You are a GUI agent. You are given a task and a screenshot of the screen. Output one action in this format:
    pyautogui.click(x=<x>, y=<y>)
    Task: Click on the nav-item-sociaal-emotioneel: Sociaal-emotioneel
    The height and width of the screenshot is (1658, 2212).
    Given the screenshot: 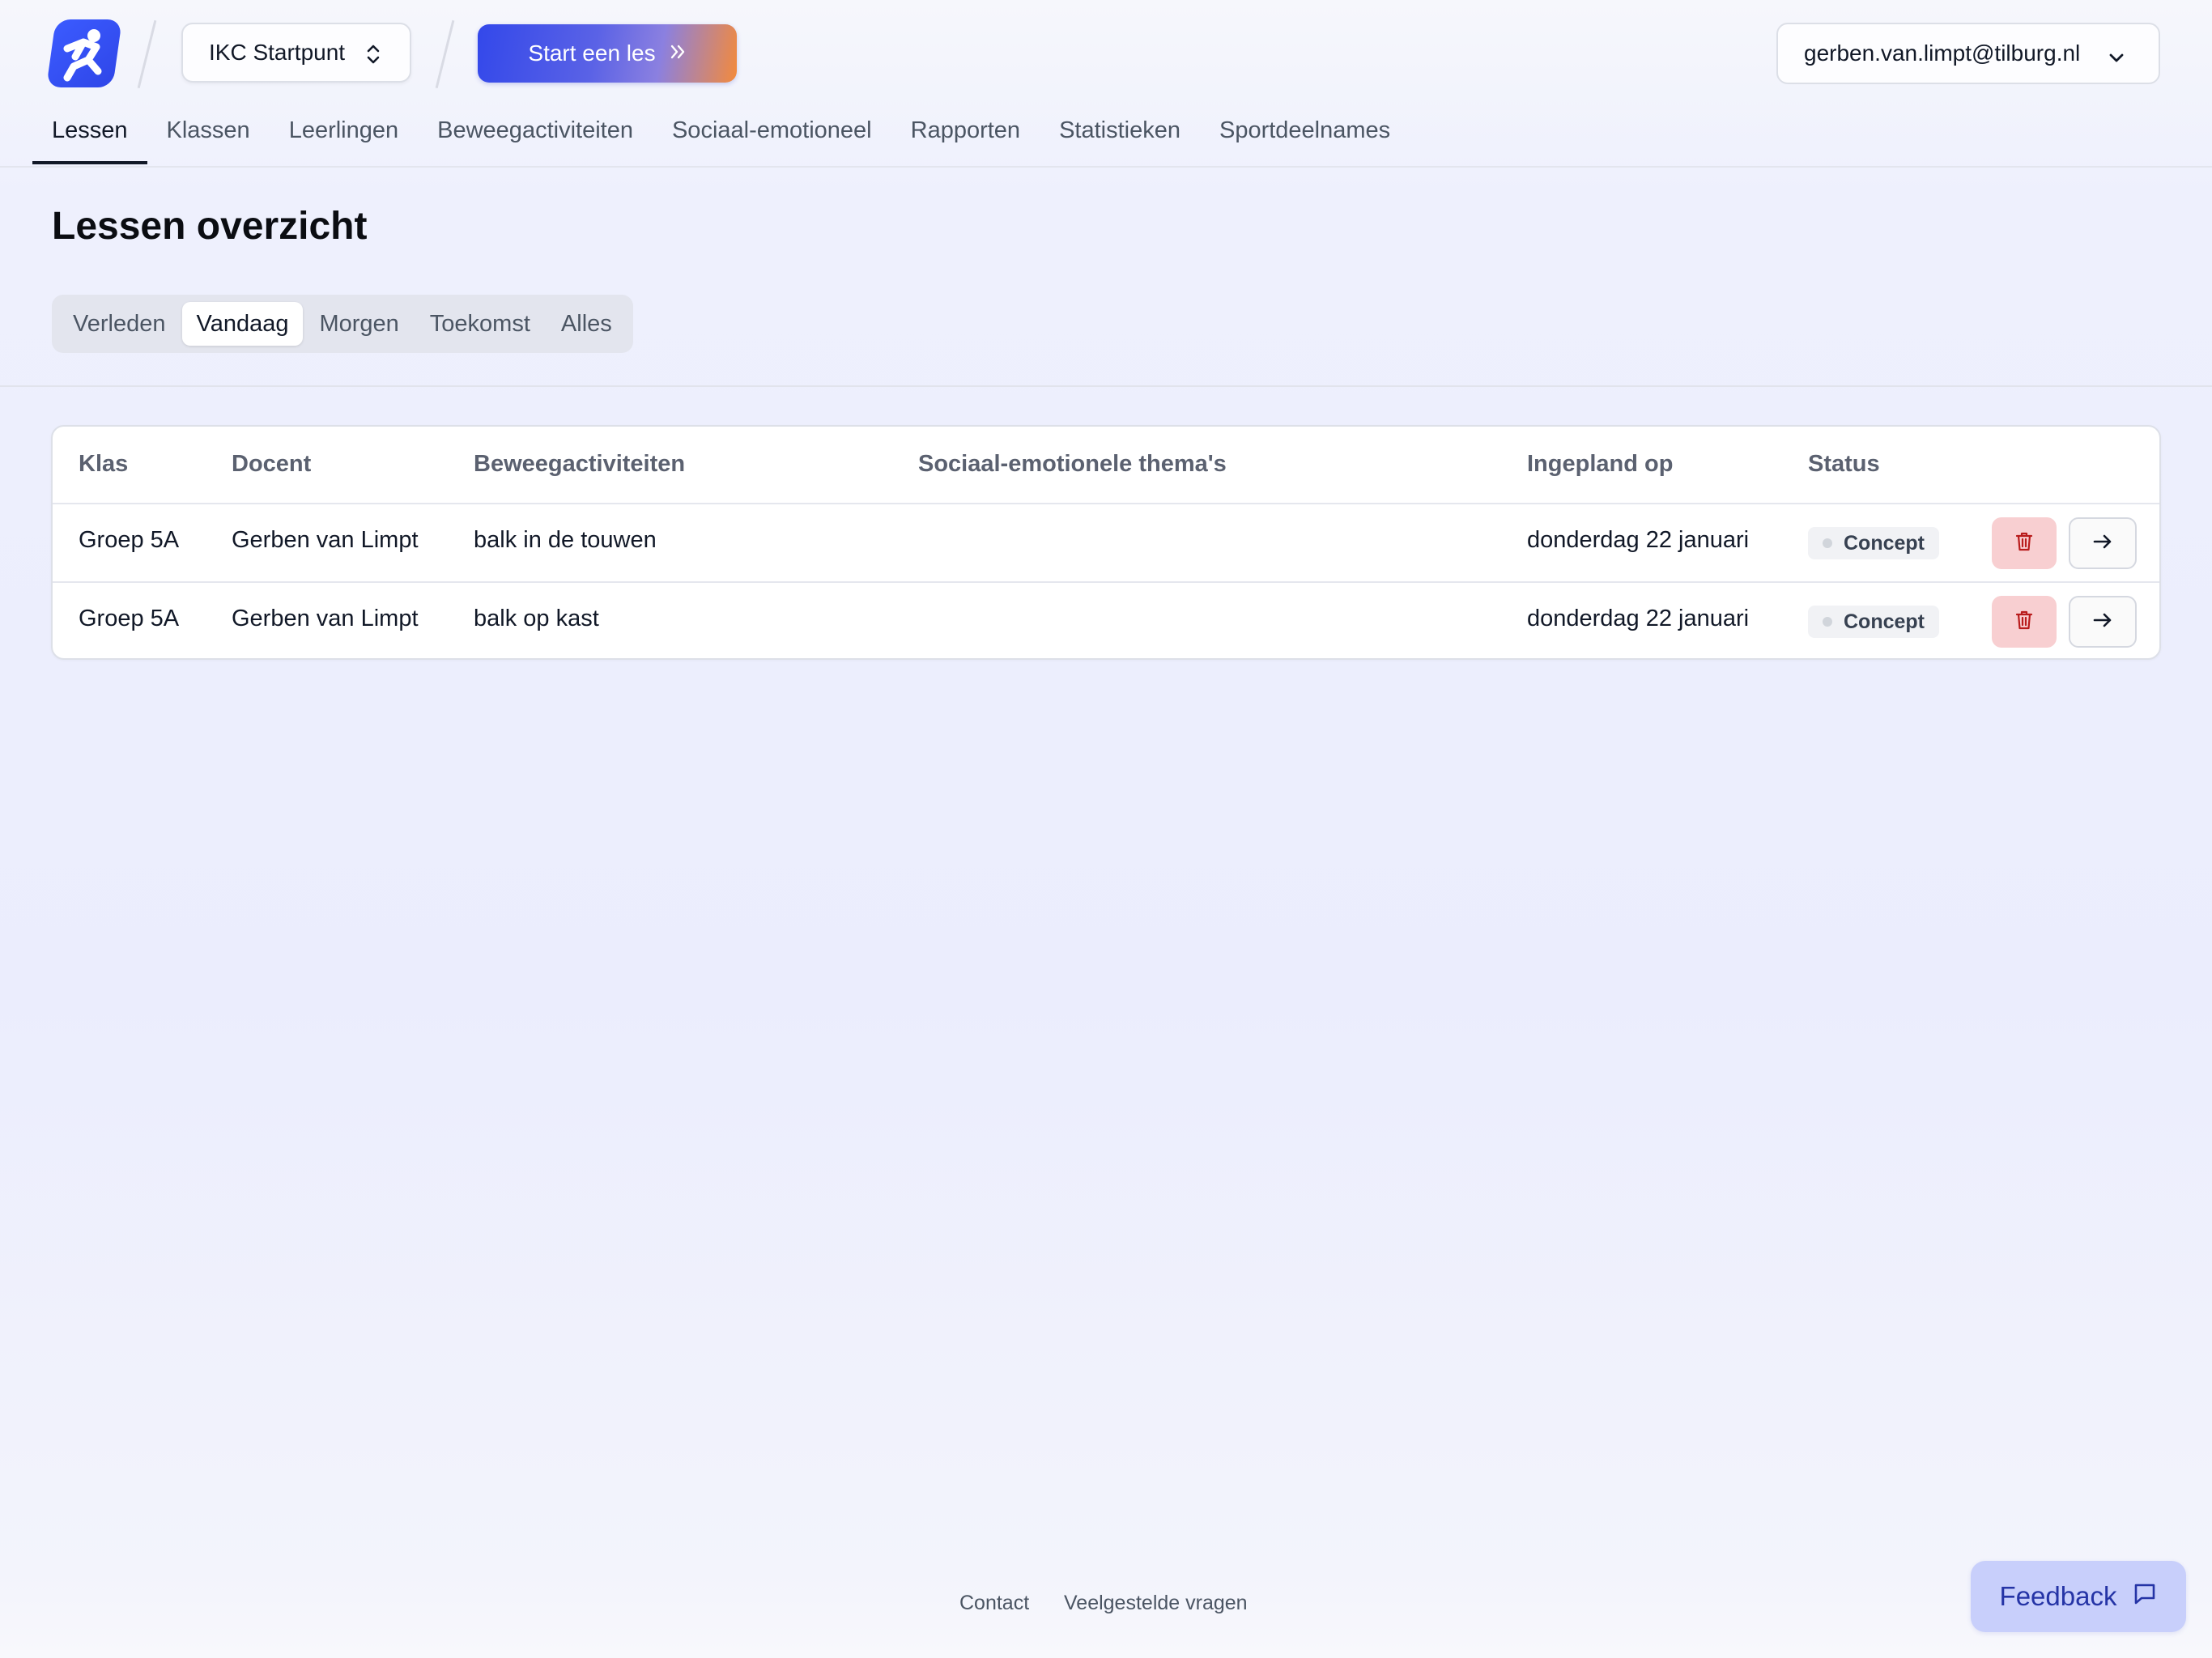 What is the action you would take?
    pyautogui.click(x=772, y=138)
    